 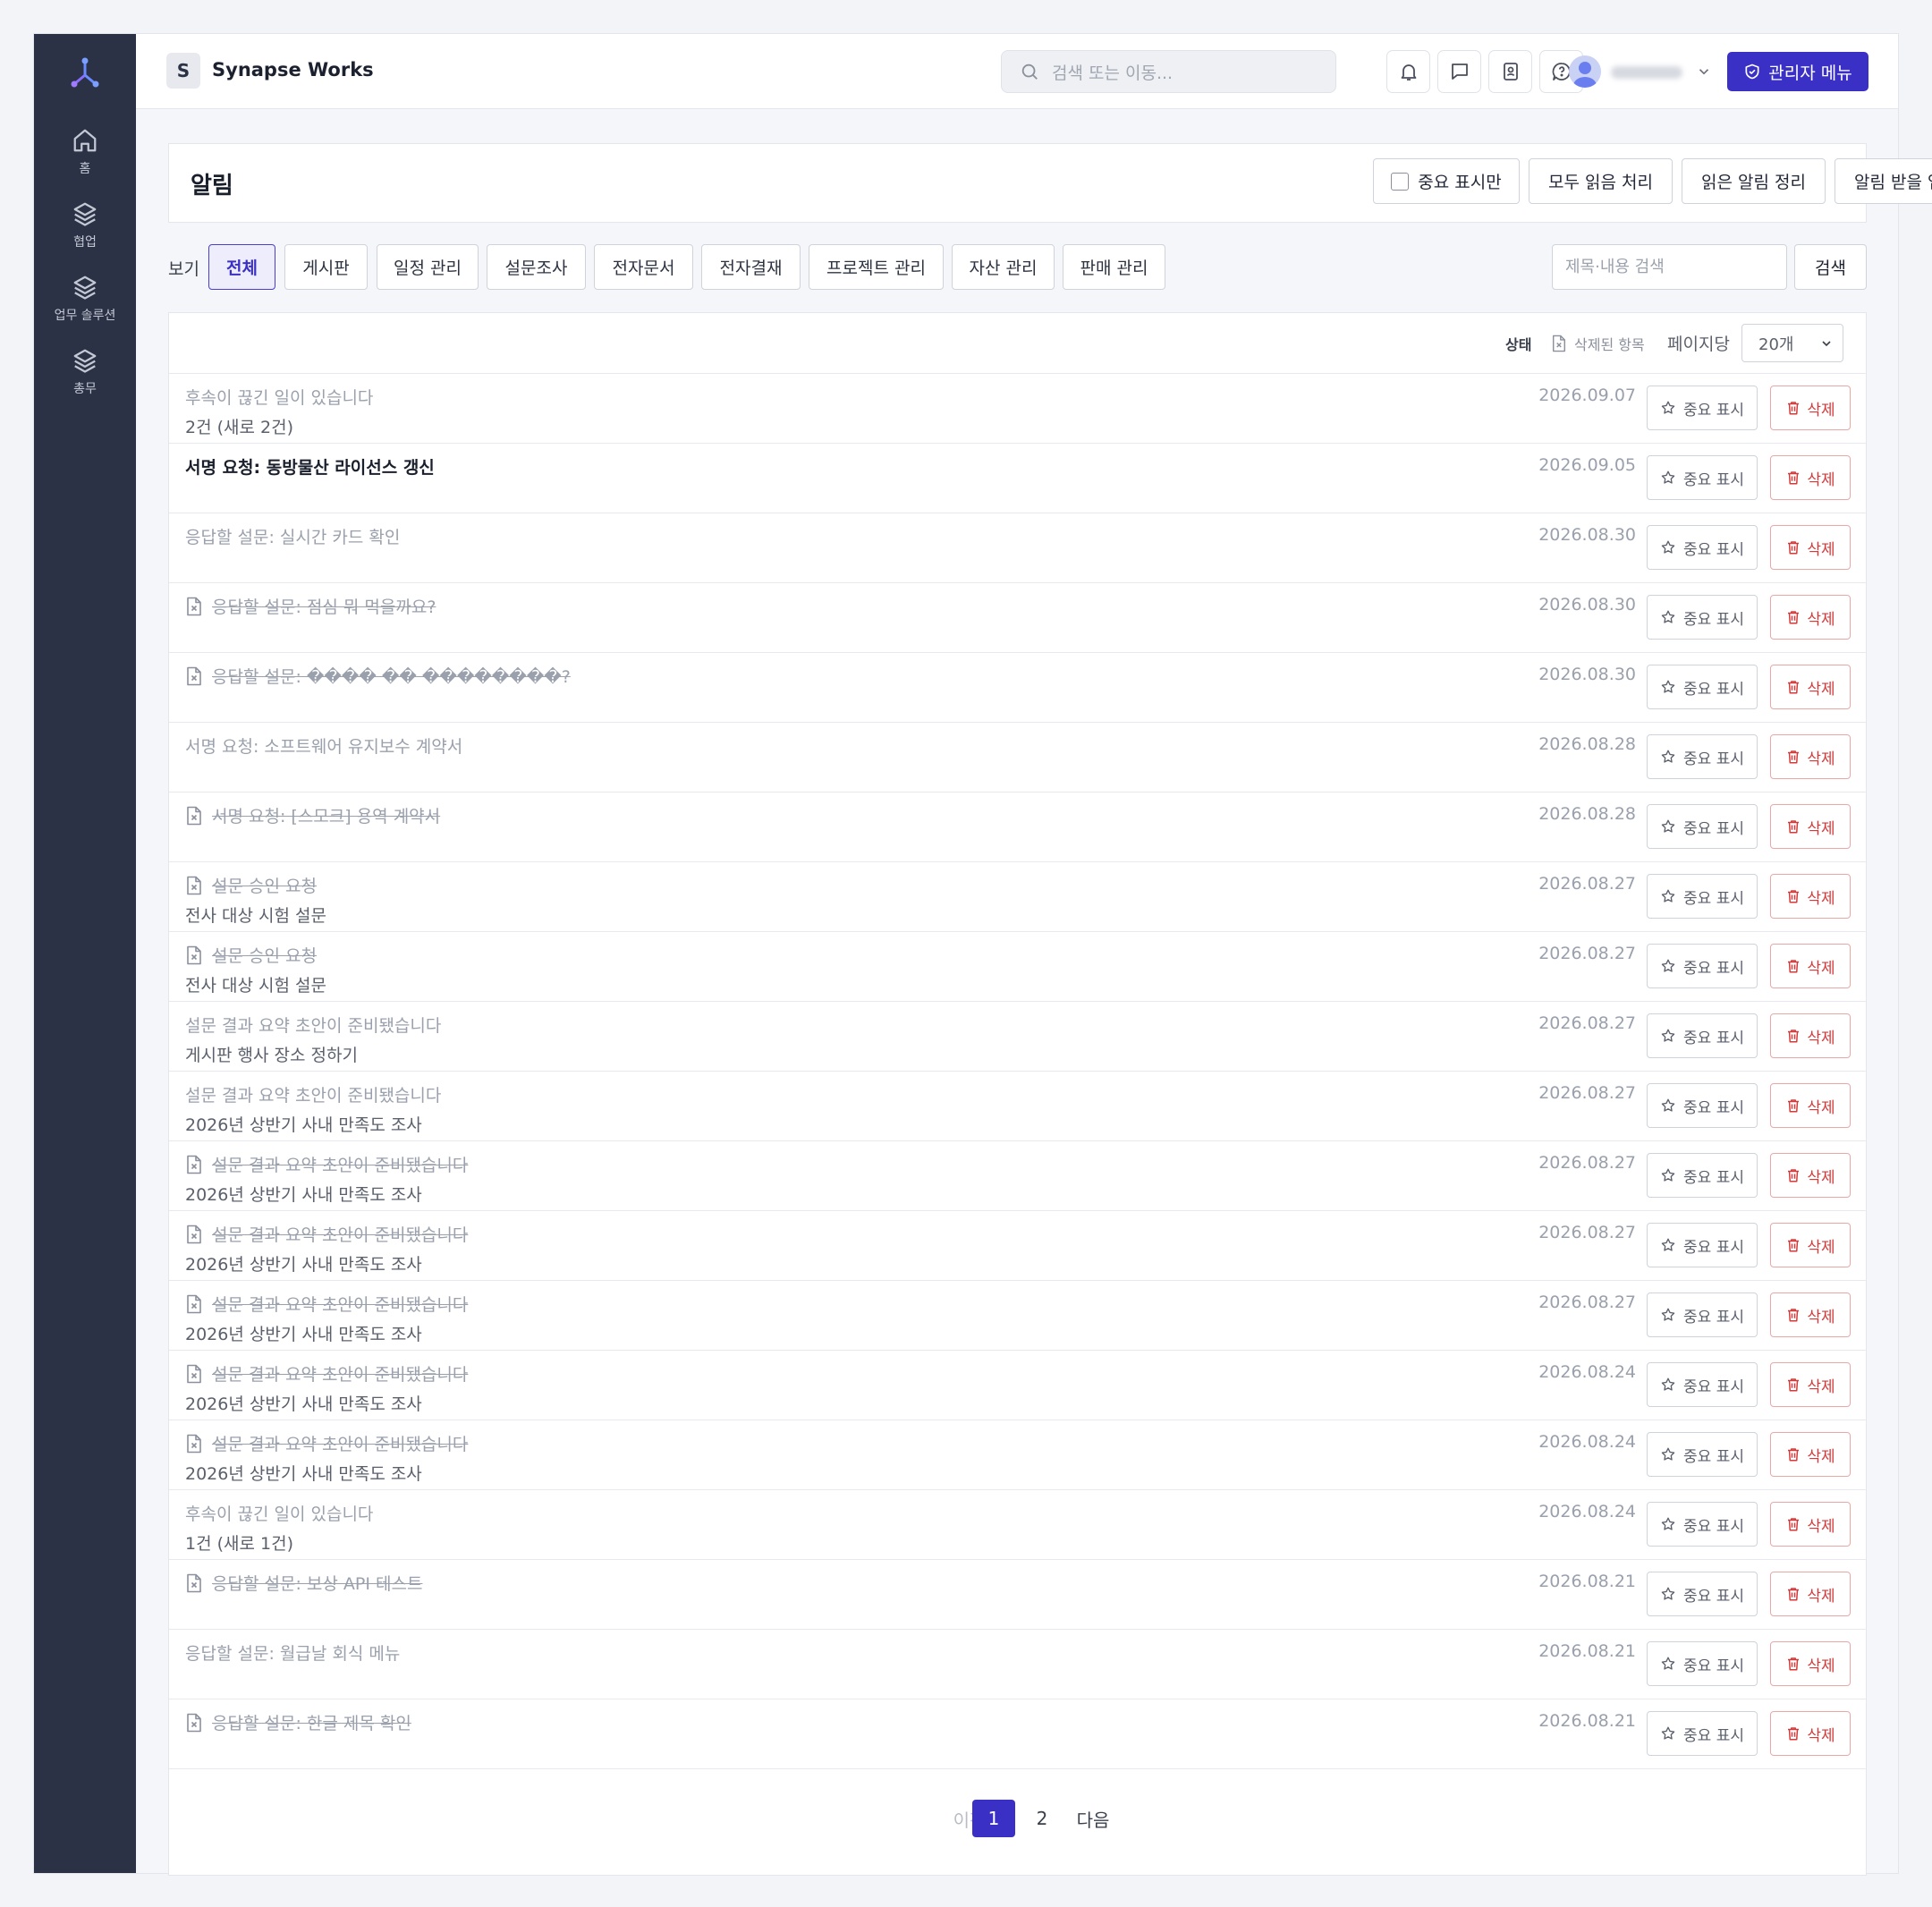 I want to click on chevron-down-icon, so click(x=1704, y=72).